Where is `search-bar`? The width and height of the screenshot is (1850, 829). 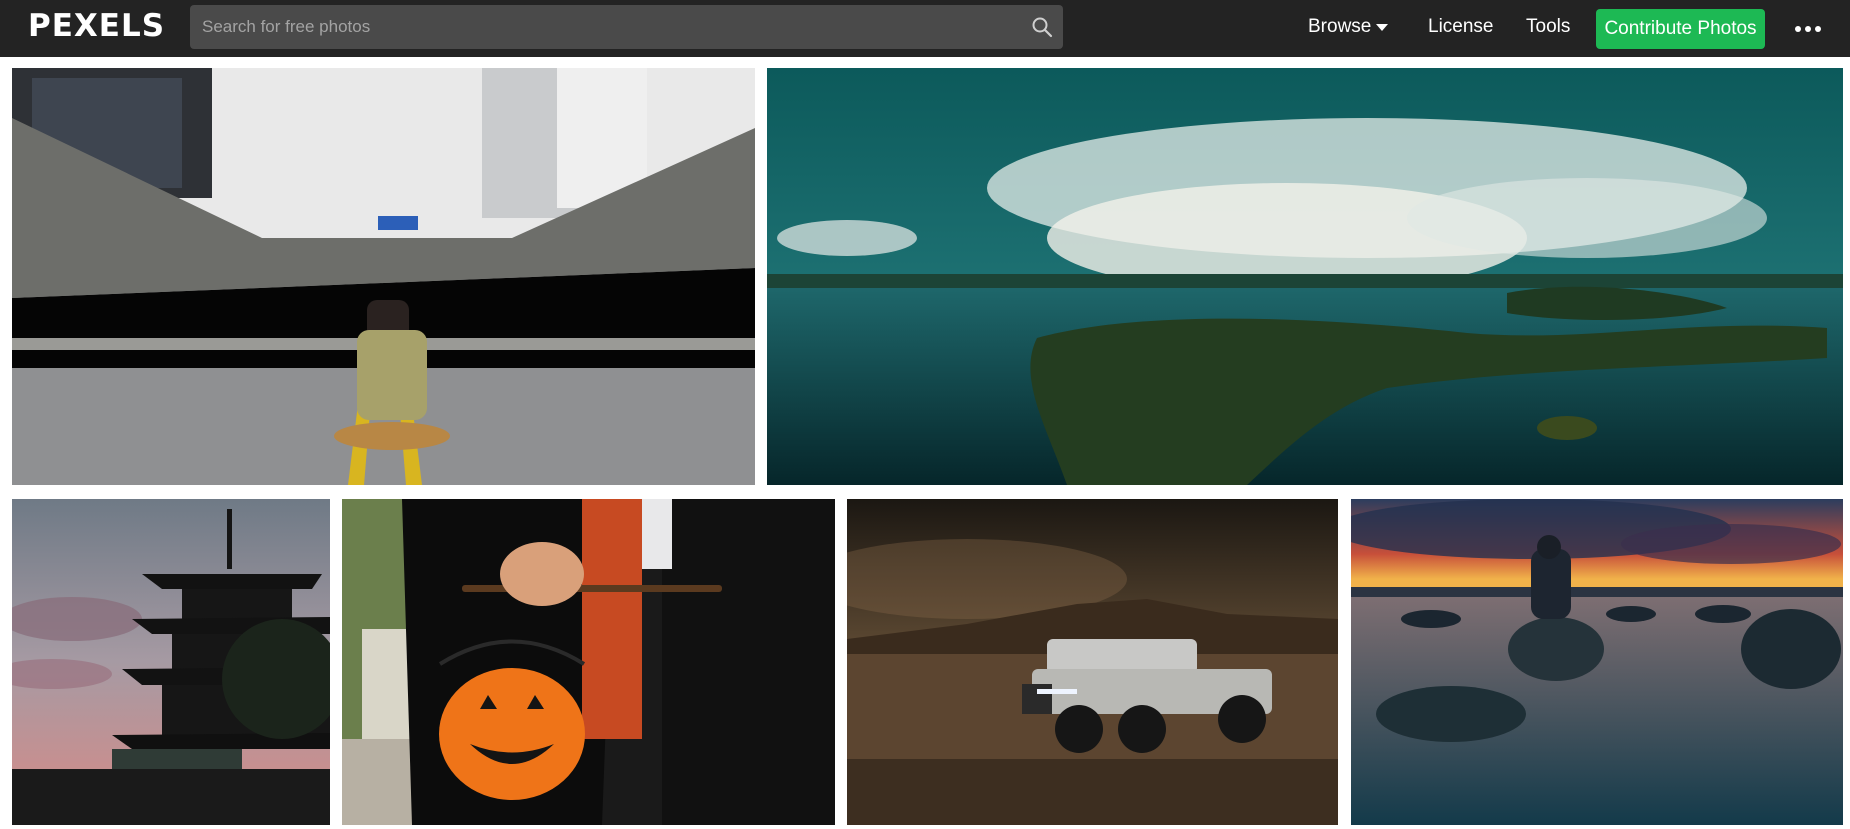
search-bar is located at coordinates (626, 27).